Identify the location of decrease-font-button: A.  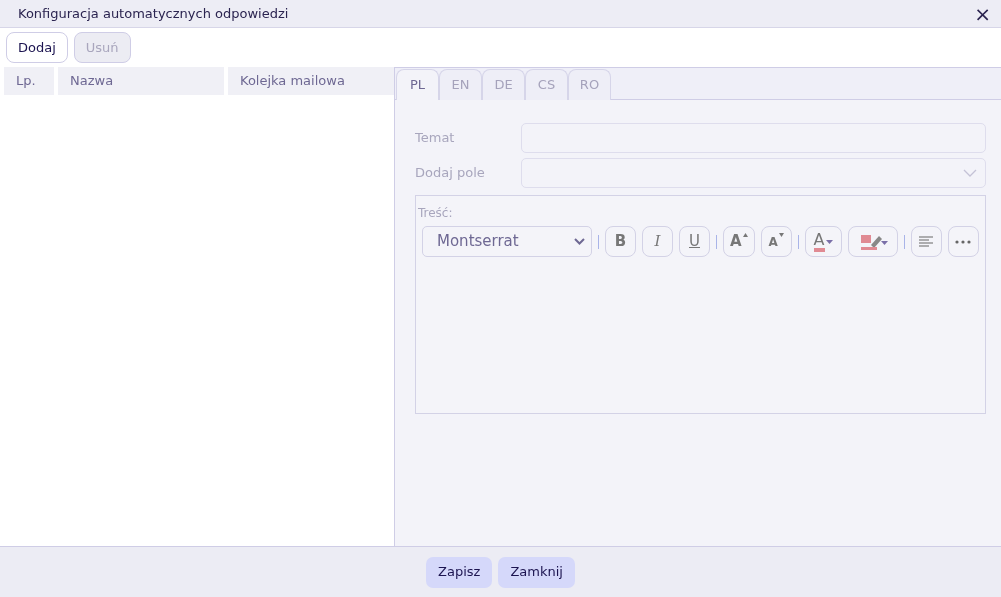
(776, 241).